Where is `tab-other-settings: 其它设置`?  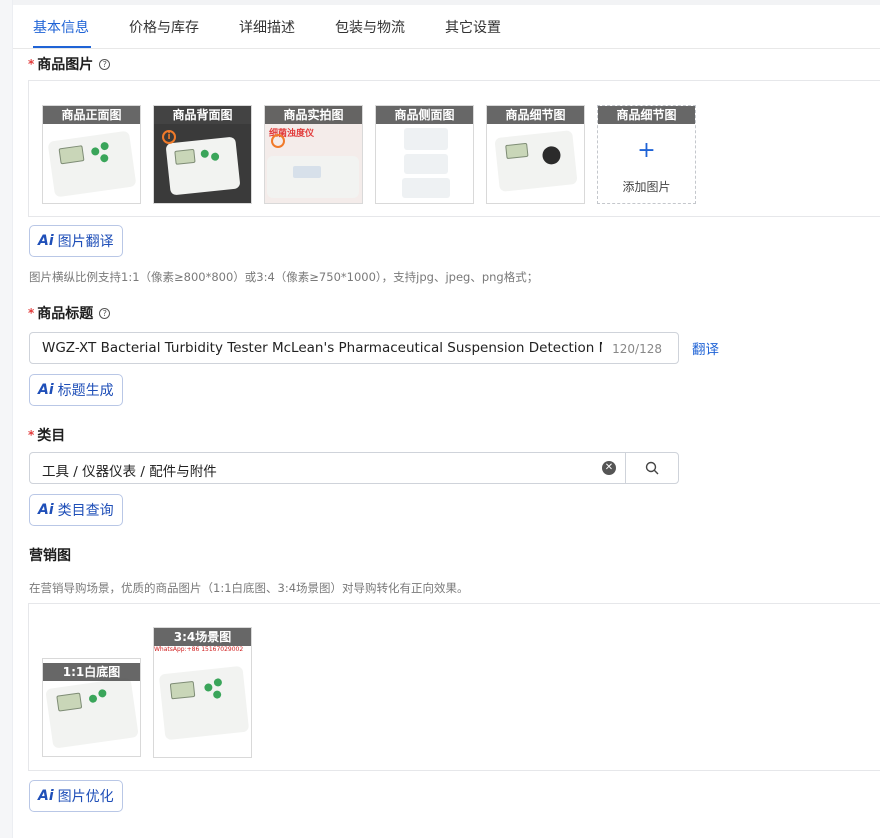
tab-other-settings: 其它设置 is located at coordinates (473, 27).